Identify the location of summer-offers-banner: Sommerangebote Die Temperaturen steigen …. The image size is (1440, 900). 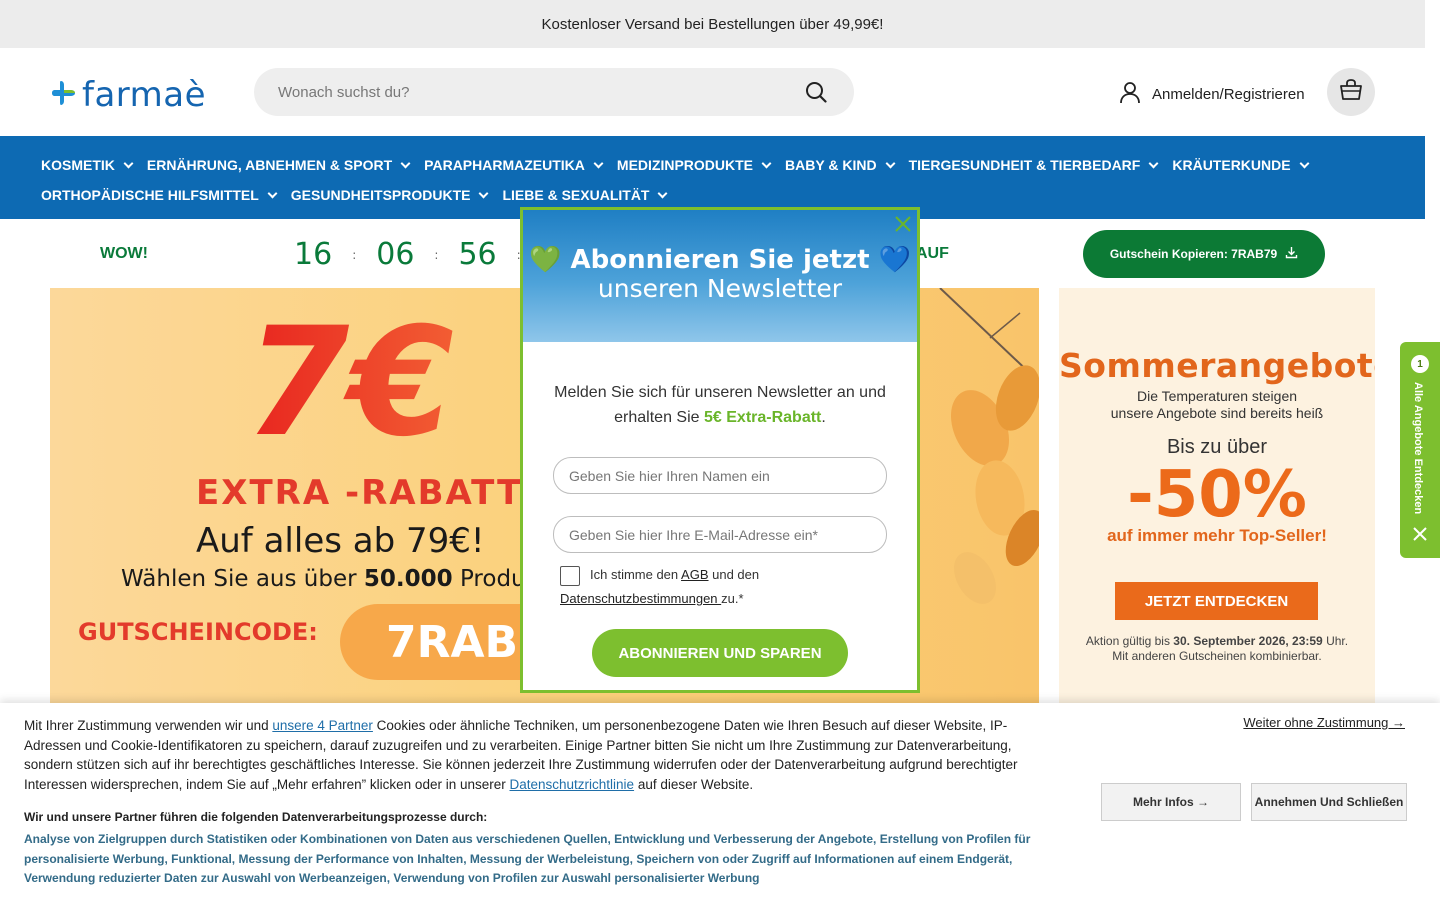
(1217, 498).